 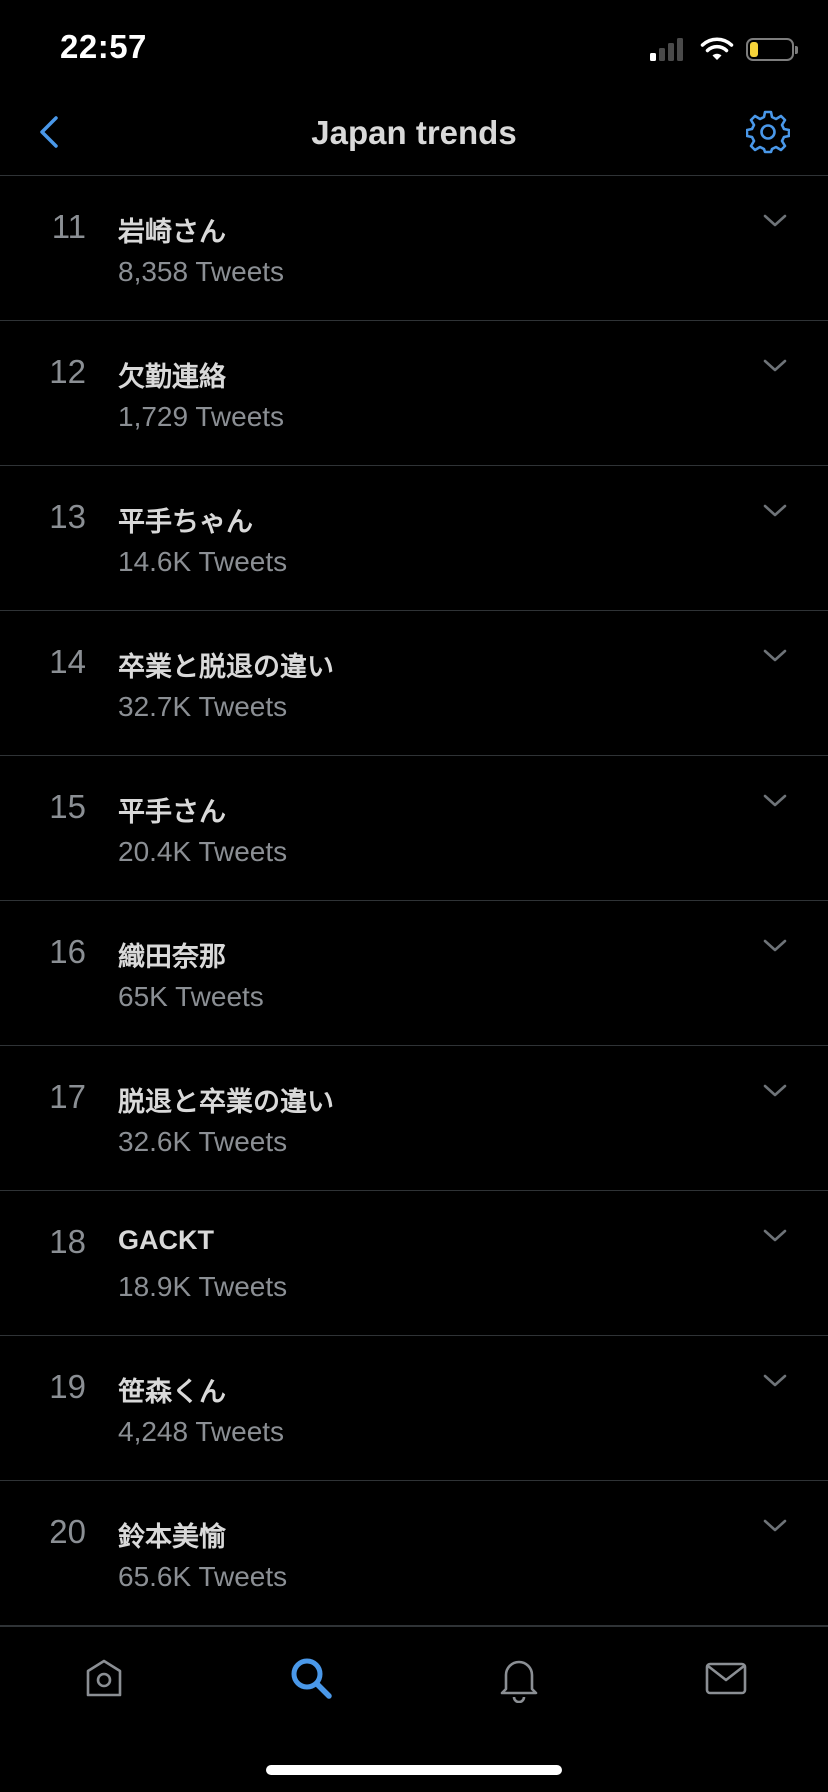 What do you see at coordinates (414, 1770) in the screenshot?
I see `home-indicator` at bounding box center [414, 1770].